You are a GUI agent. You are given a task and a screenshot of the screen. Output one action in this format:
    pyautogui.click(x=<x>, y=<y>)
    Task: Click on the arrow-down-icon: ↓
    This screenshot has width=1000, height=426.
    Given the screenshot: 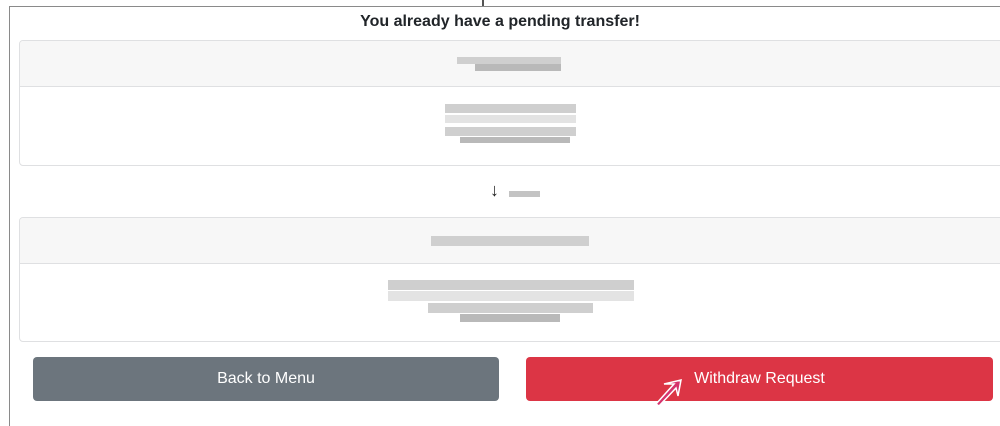 What is the action you would take?
    pyautogui.click(x=494, y=190)
    